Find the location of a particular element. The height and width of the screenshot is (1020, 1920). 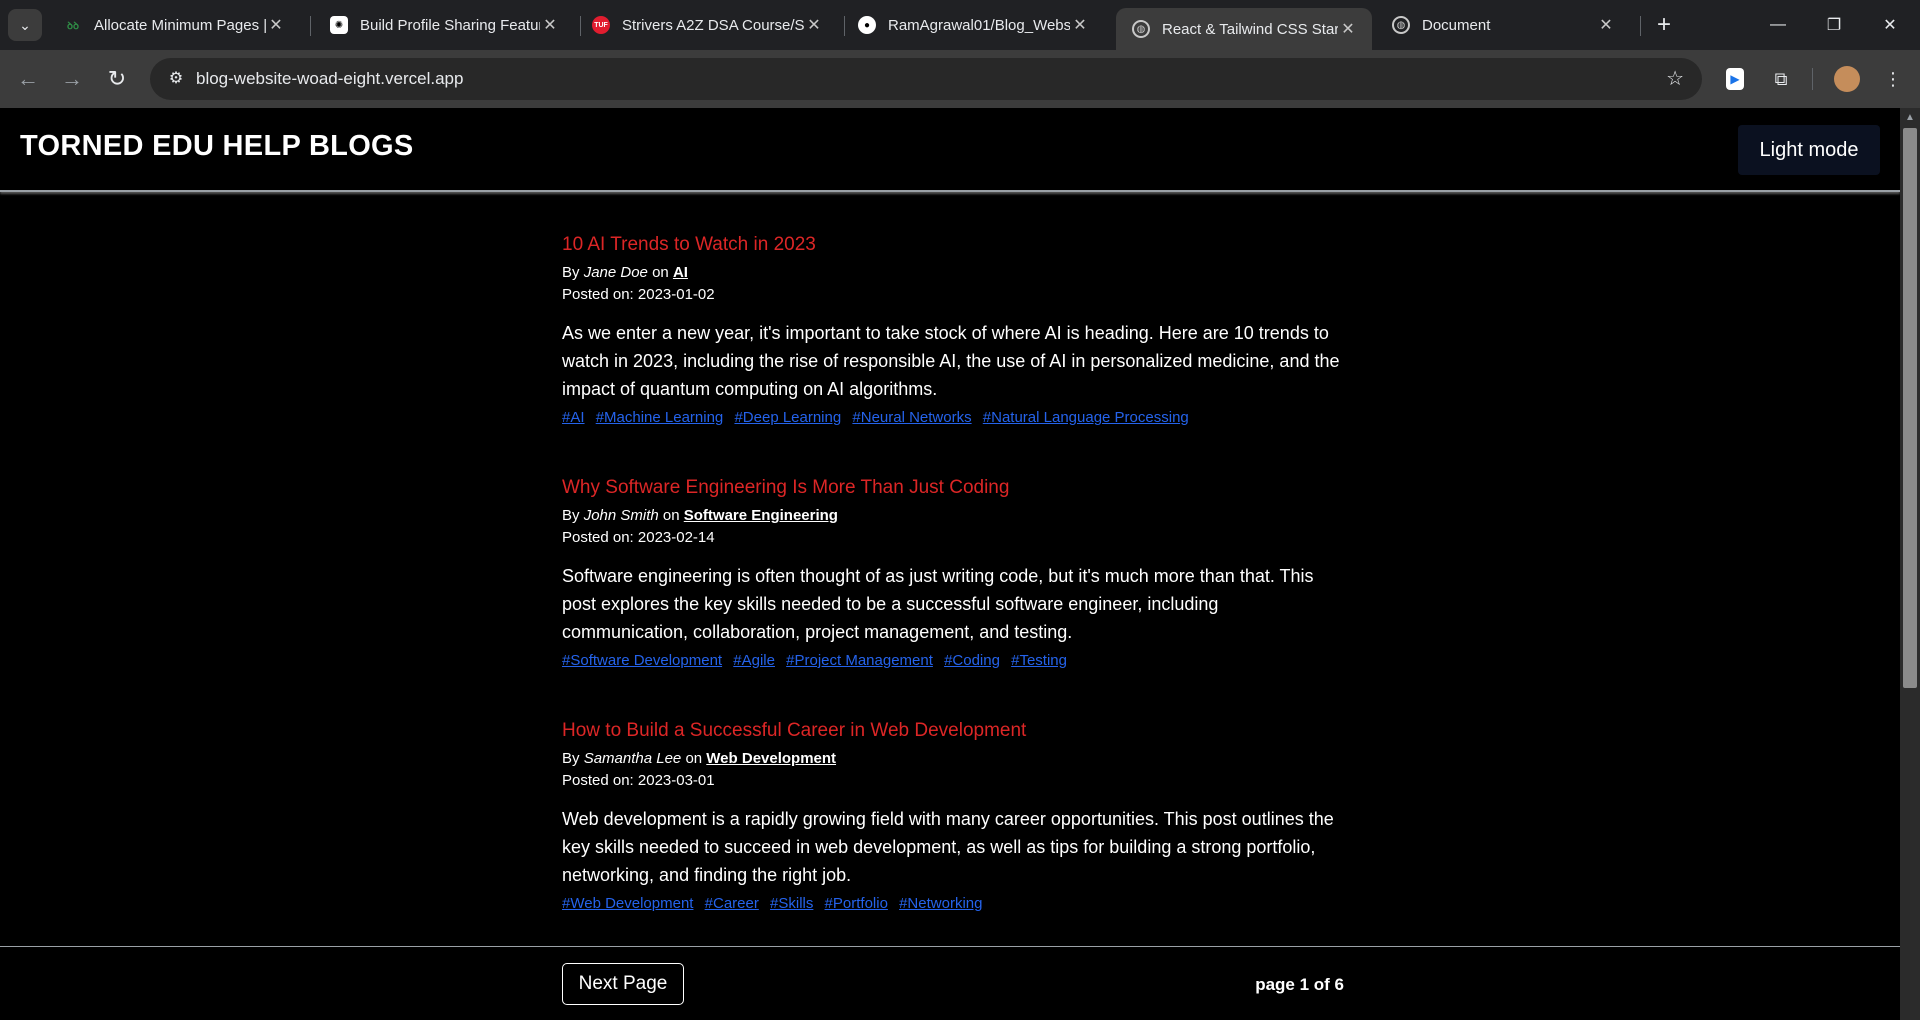

post-author: Jane Doe is located at coordinates (615, 272).